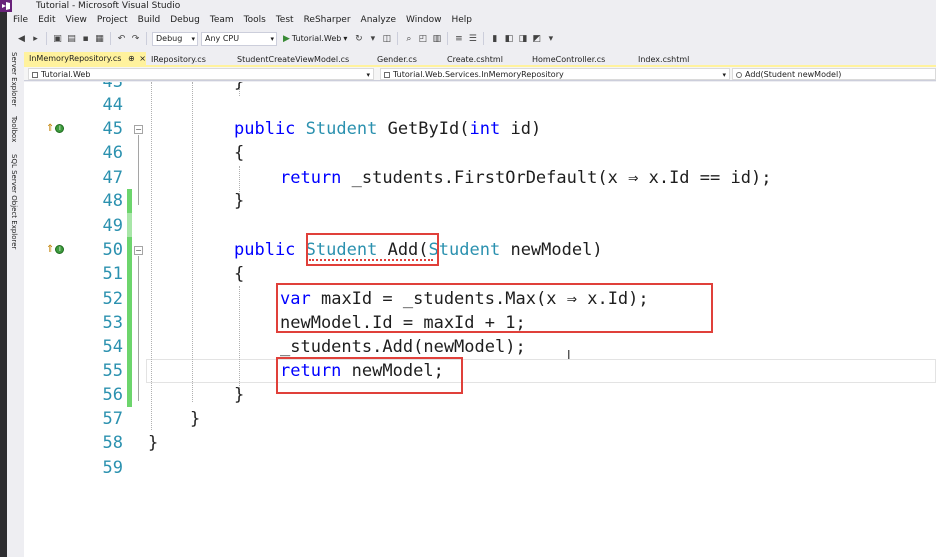 The width and height of the screenshot is (936, 557). Describe the element at coordinates (436, 39) in the screenshot. I see `outline-icon: ▥` at that location.